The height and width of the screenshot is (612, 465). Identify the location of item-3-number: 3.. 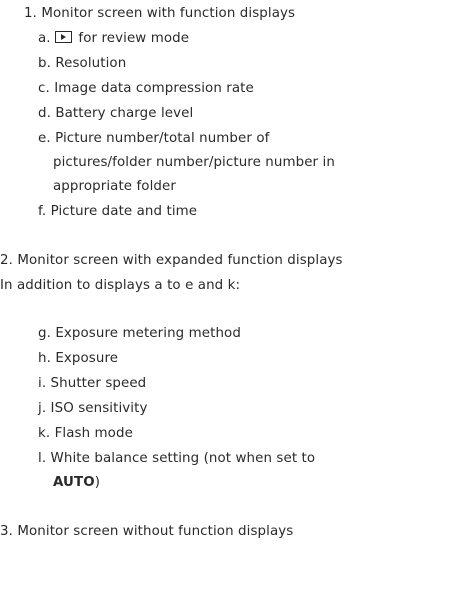
(6, 531).